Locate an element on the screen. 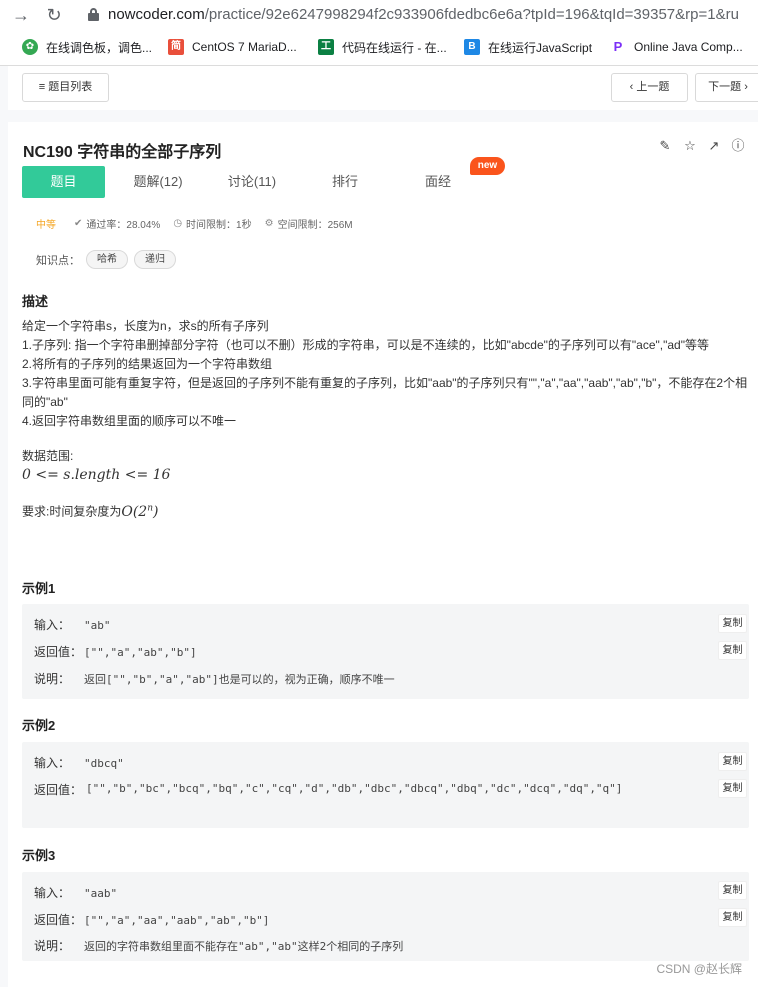  complexity-base: O(2 is located at coordinates (134, 511).